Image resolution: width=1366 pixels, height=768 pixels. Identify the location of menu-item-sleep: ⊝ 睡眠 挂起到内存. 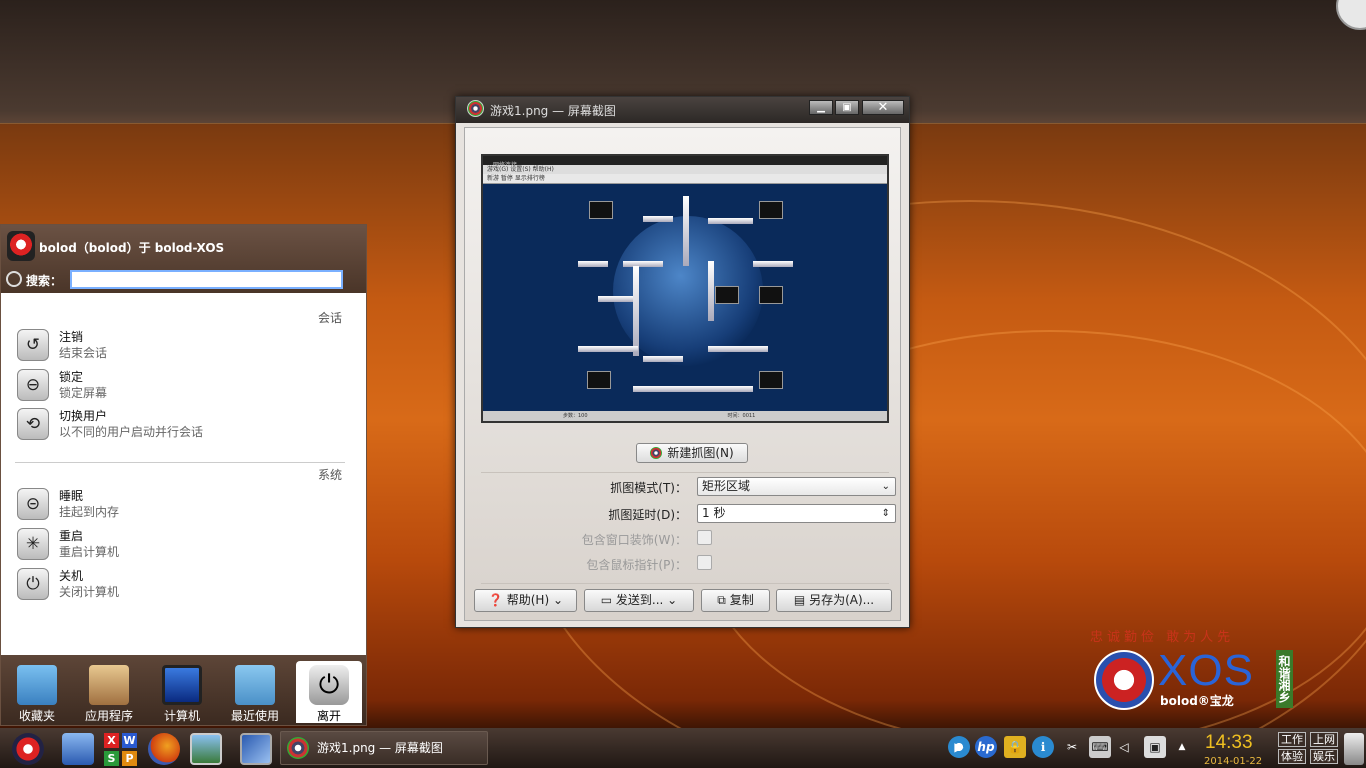
(182, 504).